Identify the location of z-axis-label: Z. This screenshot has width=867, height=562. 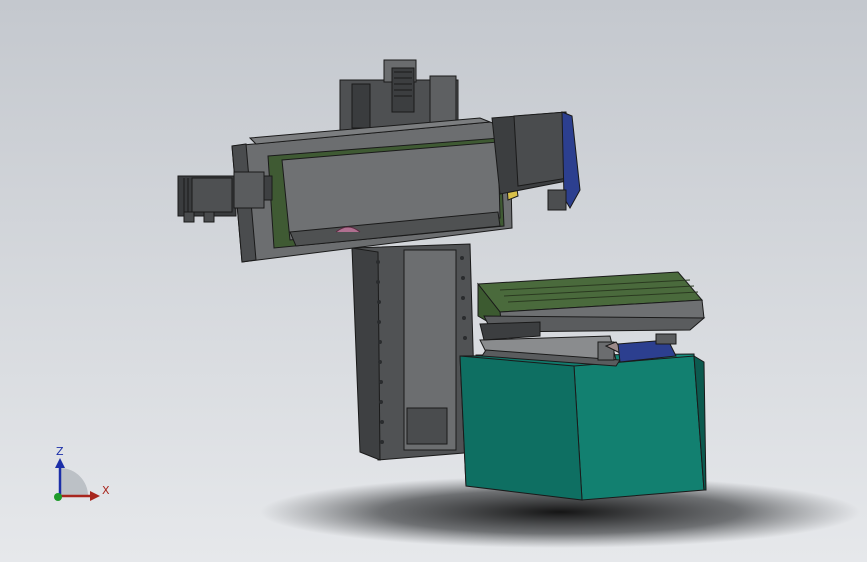
(60, 451).